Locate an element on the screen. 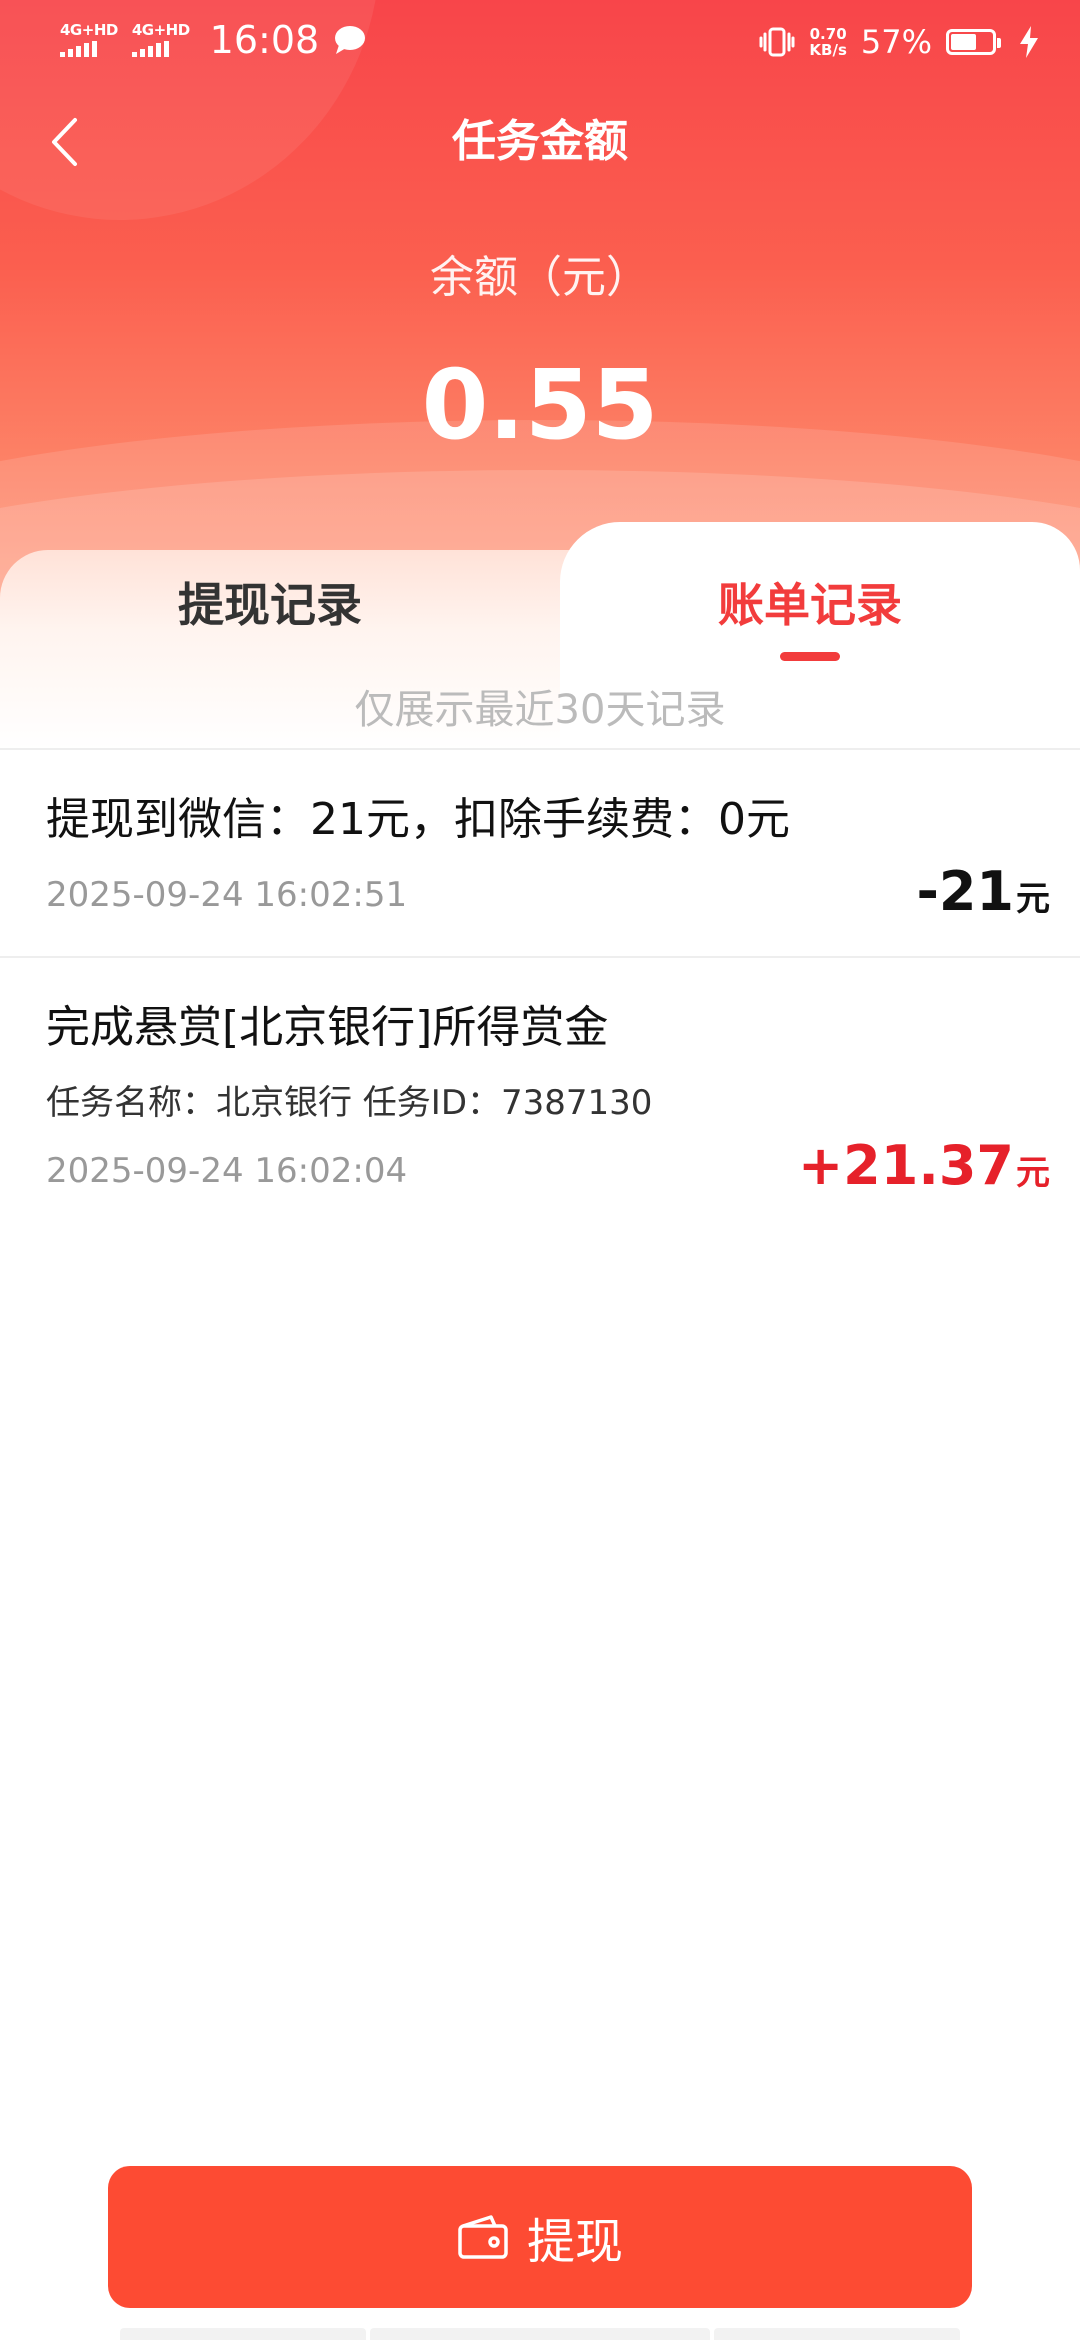 This screenshot has width=1080, height=2340. battery-percent: 57% is located at coordinates (896, 42).